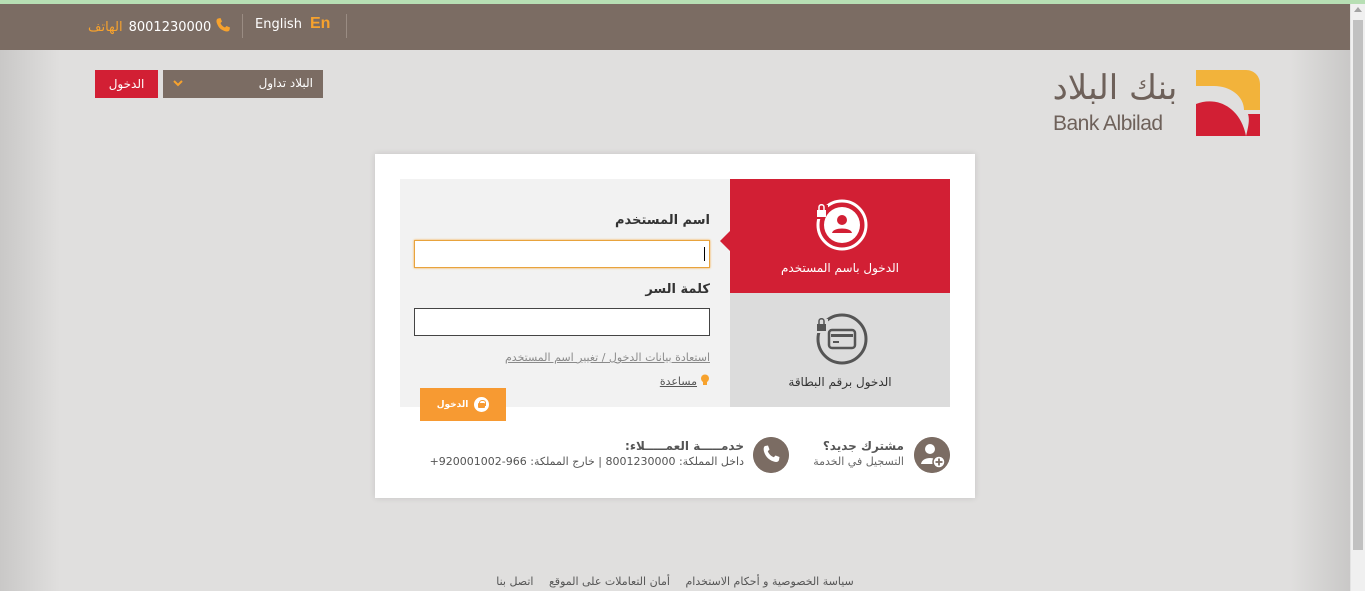 The image size is (1365, 591). Describe the element at coordinates (1228, 103) in the screenshot. I see `bank-logo-mark-icon` at that location.